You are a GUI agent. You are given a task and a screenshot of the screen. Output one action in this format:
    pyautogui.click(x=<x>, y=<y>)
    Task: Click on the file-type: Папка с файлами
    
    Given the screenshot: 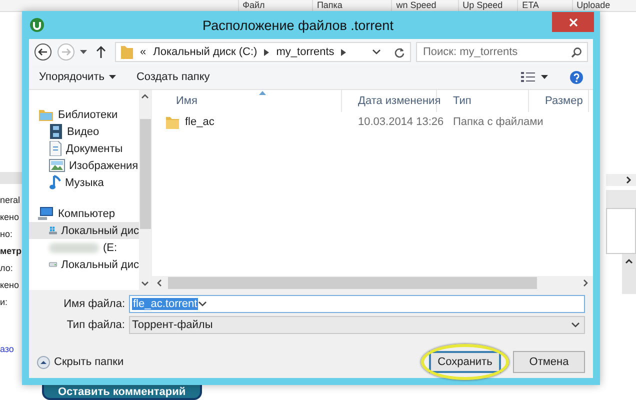 What is the action you would take?
    pyautogui.click(x=498, y=122)
    